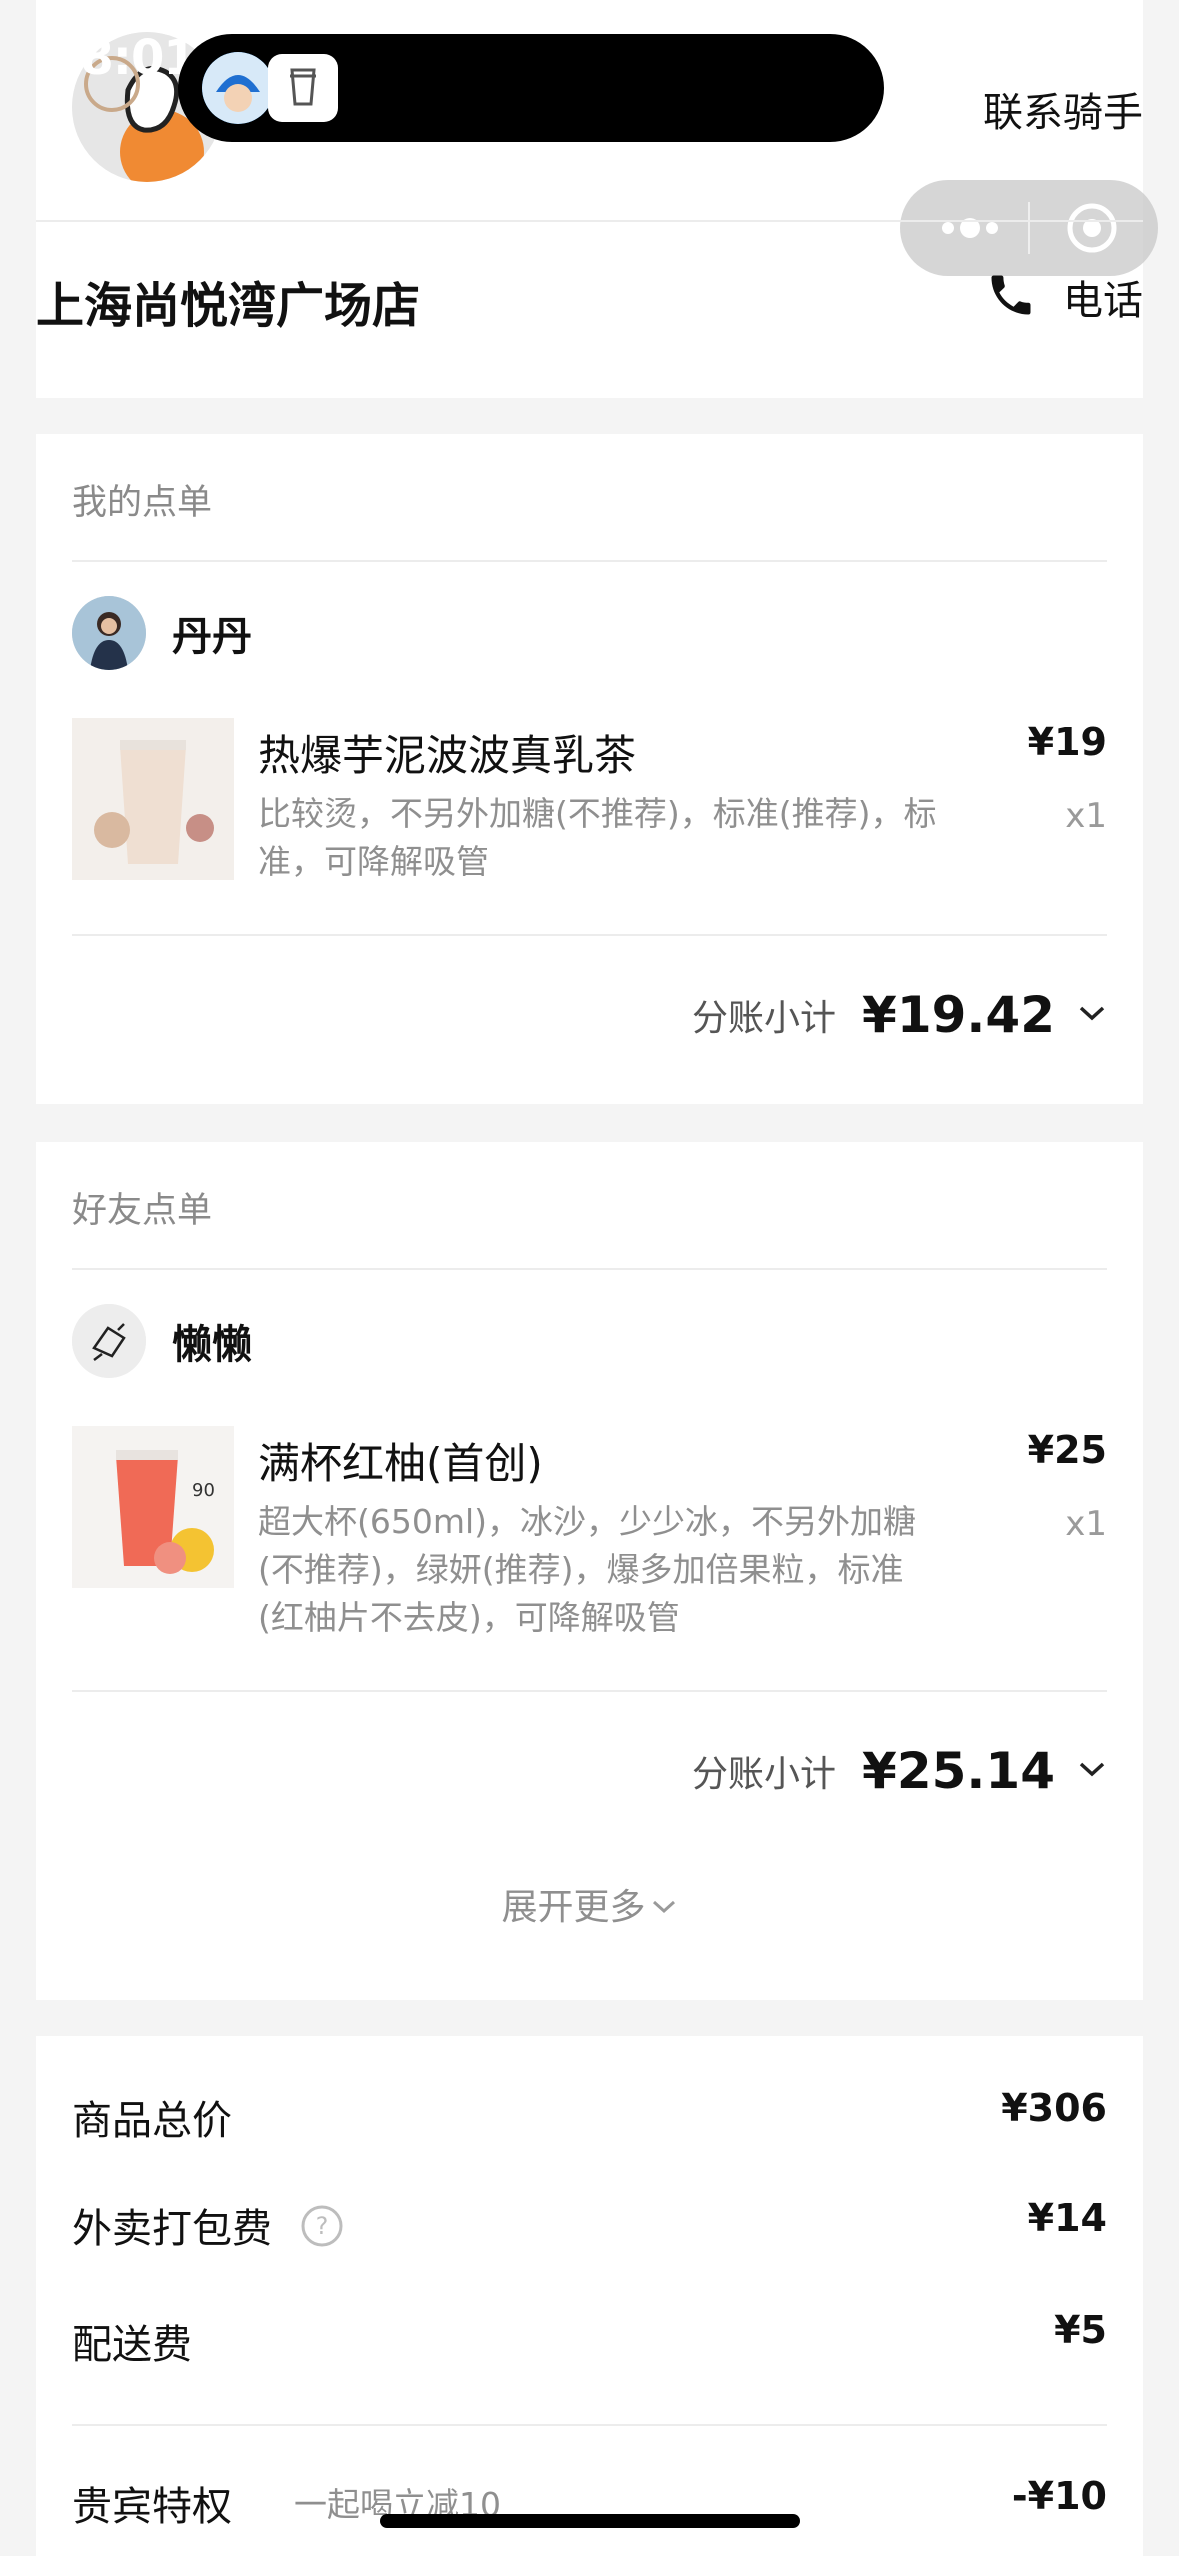 This screenshot has width=1179, height=2556. What do you see at coordinates (152, 2121) in the screenshot?
I see `goods-total-label: 商品总价` at bounding box center [152, 2121].